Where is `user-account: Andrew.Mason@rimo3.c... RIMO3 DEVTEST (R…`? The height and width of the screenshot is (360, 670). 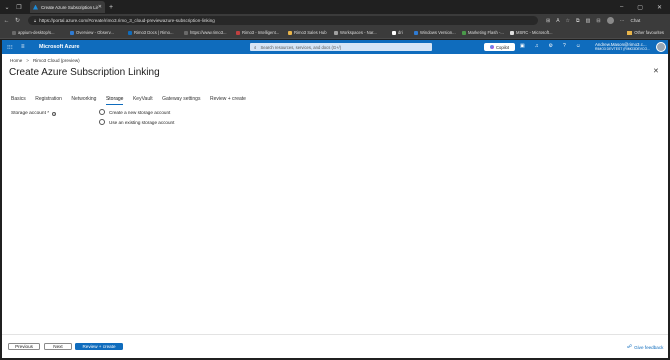
user-account: Andrew.Mason@rimo3.c... RIMO3 DEVTEST (R… is located at coordinates (622, 47).